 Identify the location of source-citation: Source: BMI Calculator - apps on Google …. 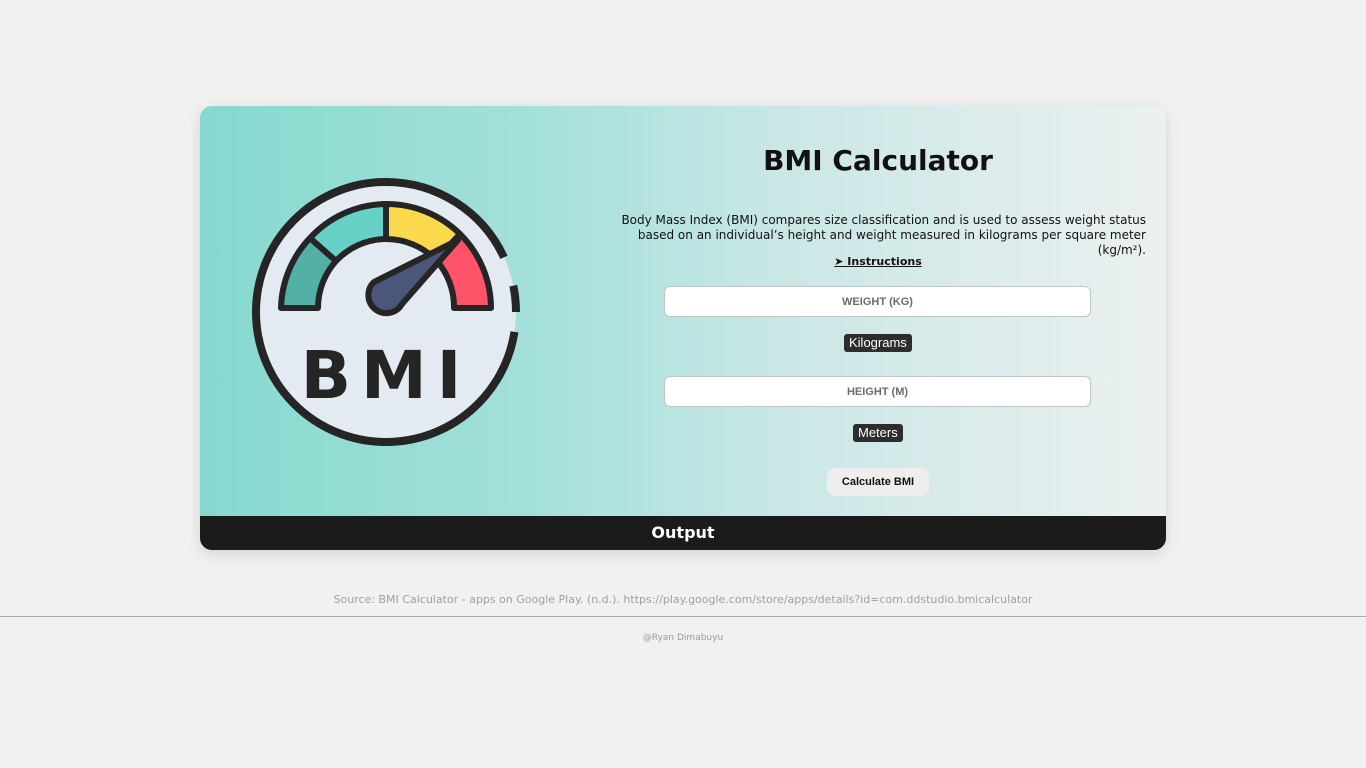
(683, 599).